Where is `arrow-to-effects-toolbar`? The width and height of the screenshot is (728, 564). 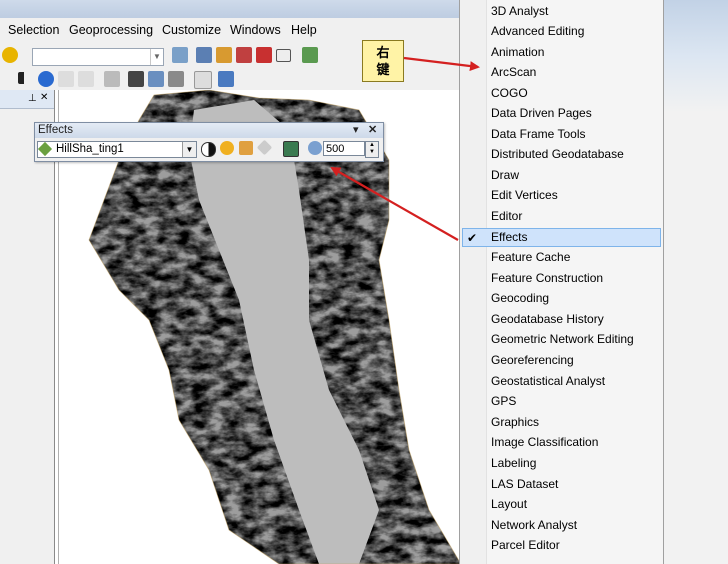 arrow-to-effects-toolbar is located at coordinates (394, 204).